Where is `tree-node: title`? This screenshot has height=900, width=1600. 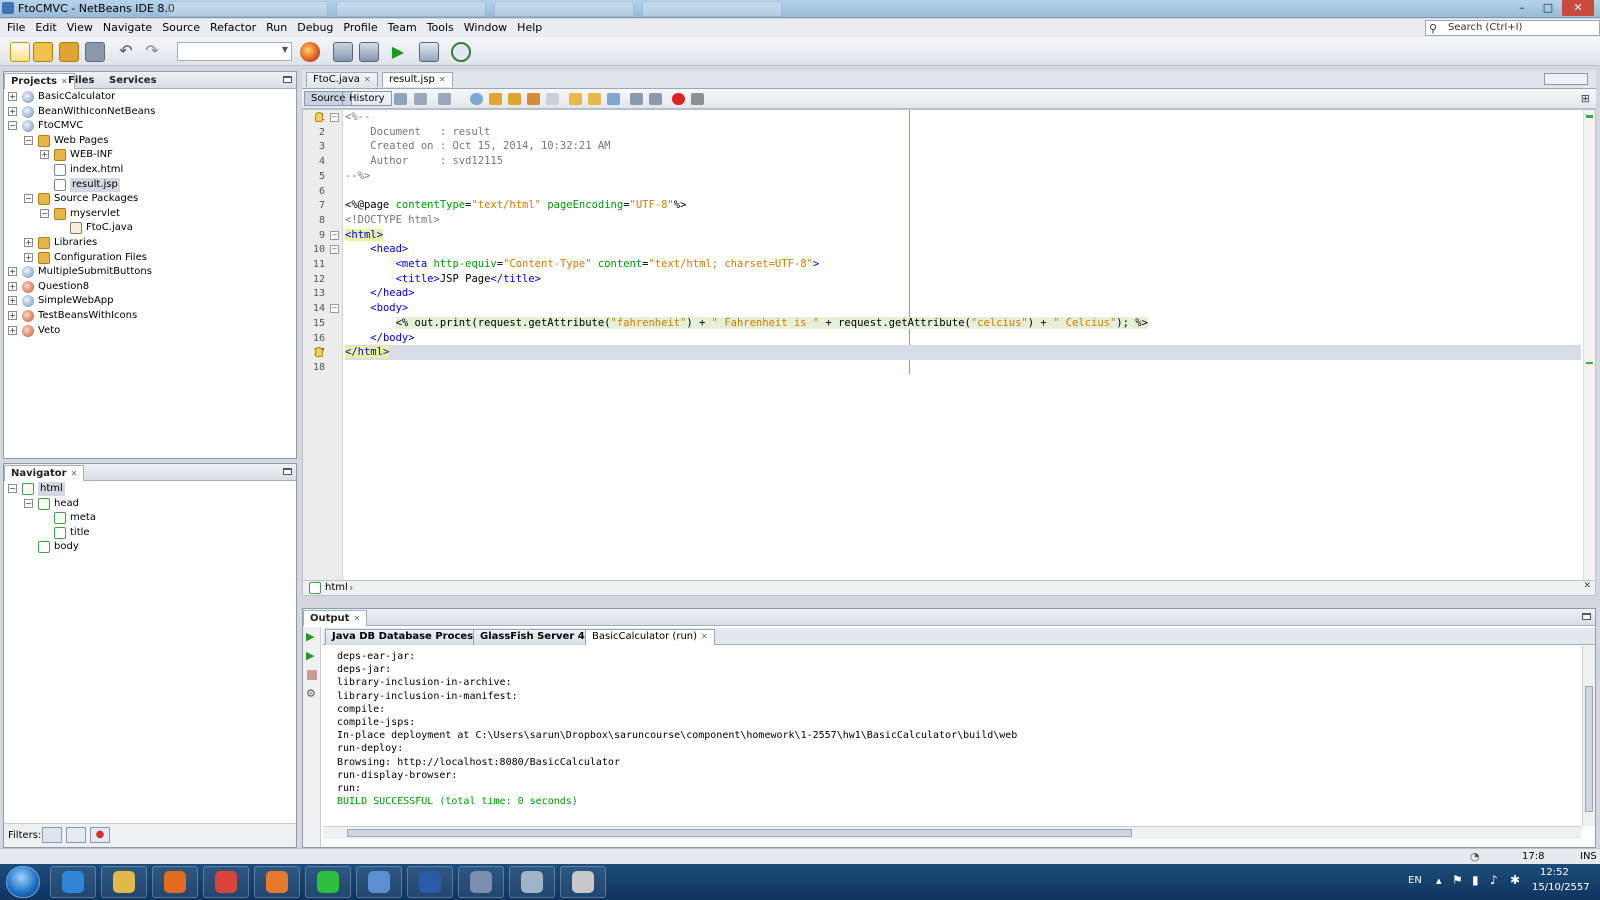
tree-node: title is located at coordinates (150, 533).